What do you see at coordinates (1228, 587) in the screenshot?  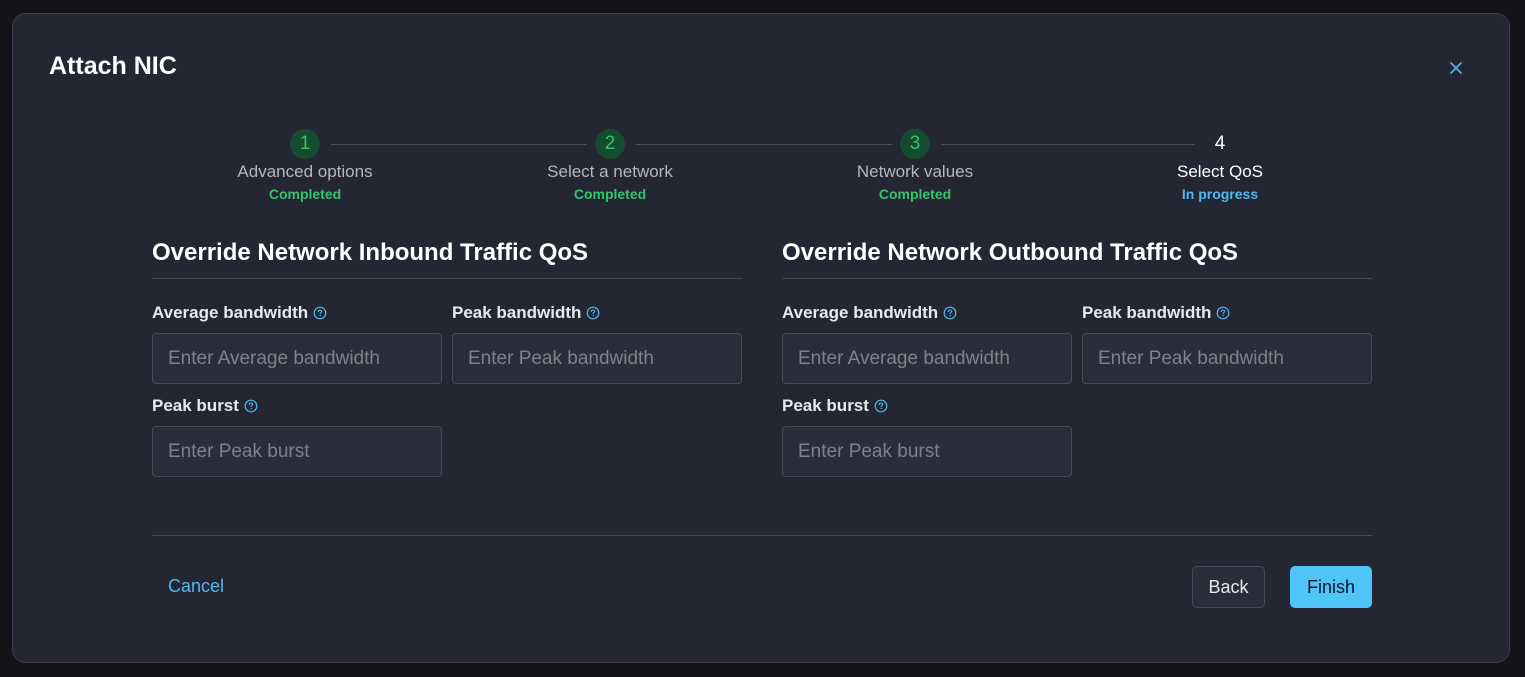 I see `back-button: Back` at bounding box center [1228, 587].